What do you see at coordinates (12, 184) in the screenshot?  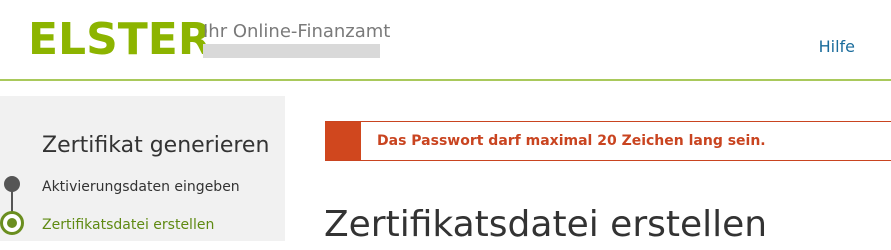 I see `filled-circle-icon` at bounding box center [12, 184].